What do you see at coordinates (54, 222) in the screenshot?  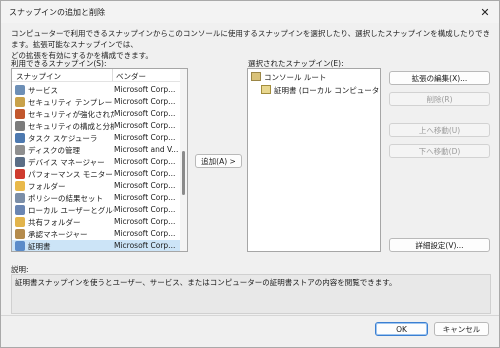 I see `snapin-name: 共有フォルダー` at bounding box center [54, 222].